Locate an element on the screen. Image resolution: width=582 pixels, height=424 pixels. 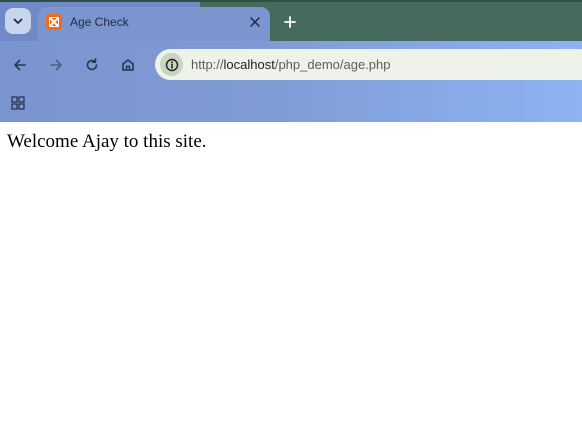
home-icon is located at coordinates (128, 65).